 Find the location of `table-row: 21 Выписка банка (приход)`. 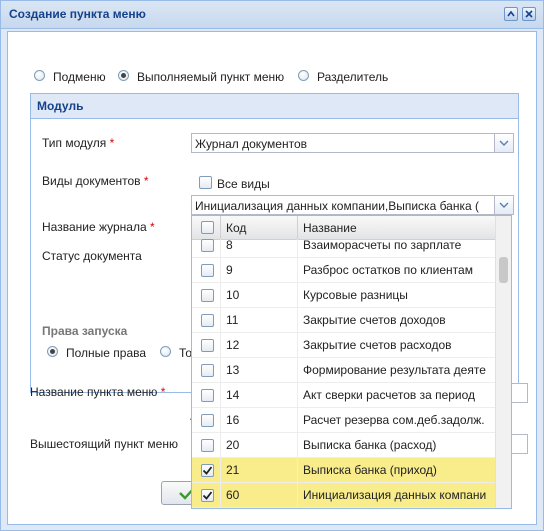

table-row: 21 Выписка банка (приход) is located at coordinates (343, 470).